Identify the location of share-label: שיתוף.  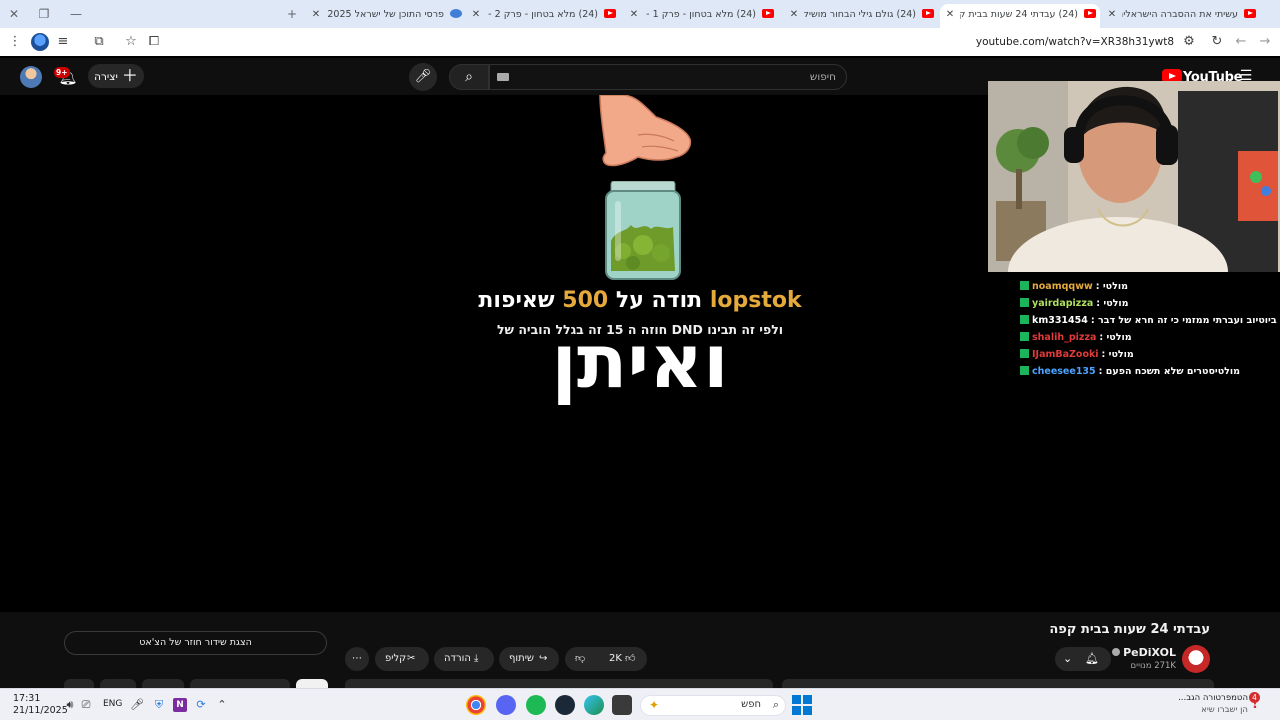
(522, 658).